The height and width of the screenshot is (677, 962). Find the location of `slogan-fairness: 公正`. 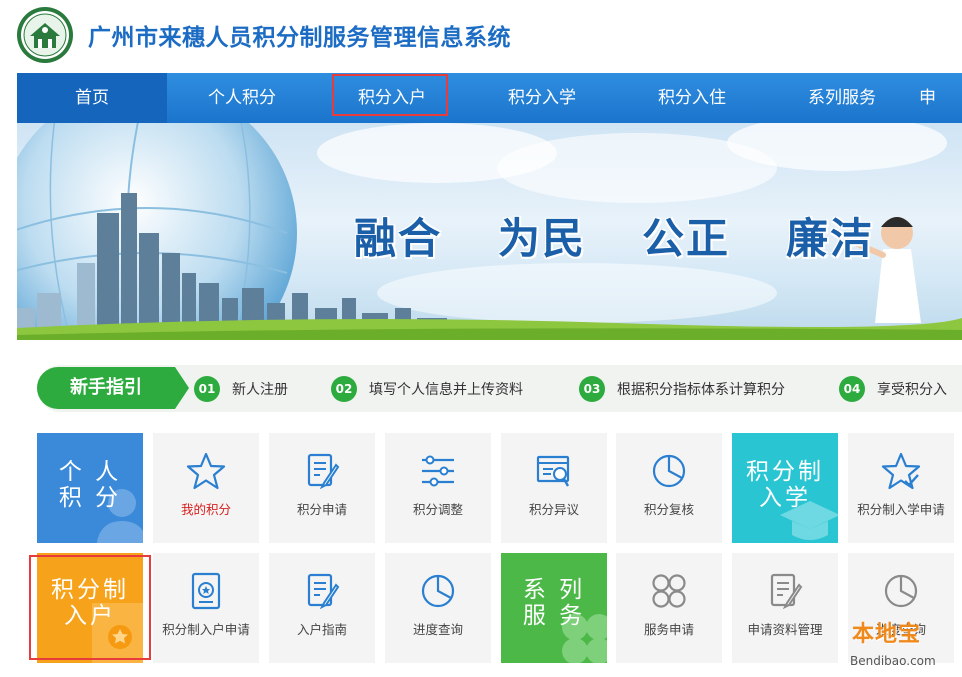

slogan-fairness: 公正 is located at coordinates (686, 238).